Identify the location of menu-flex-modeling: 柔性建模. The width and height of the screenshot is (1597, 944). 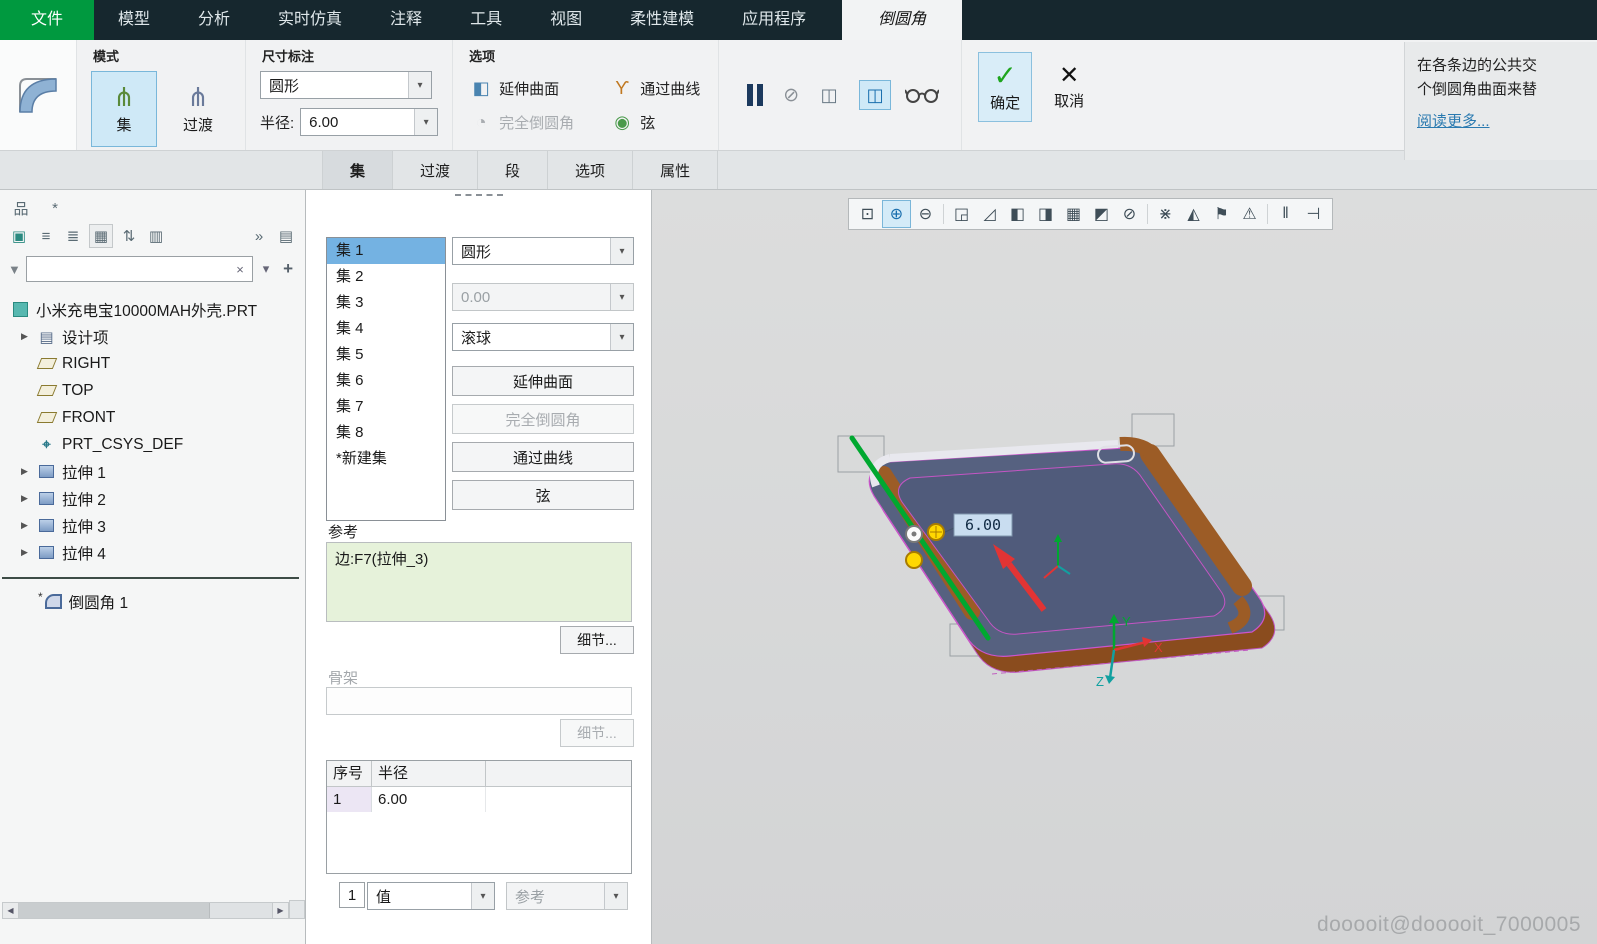
(662, 20).